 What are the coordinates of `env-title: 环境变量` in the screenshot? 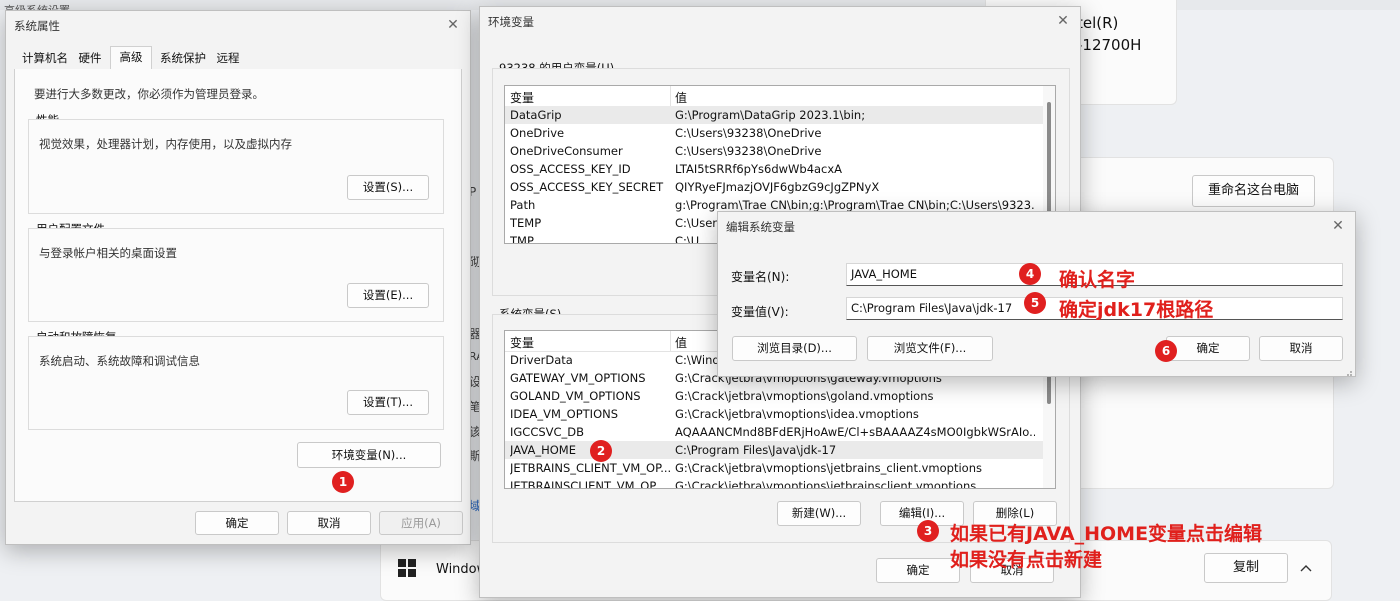 It's located at (511, 22).